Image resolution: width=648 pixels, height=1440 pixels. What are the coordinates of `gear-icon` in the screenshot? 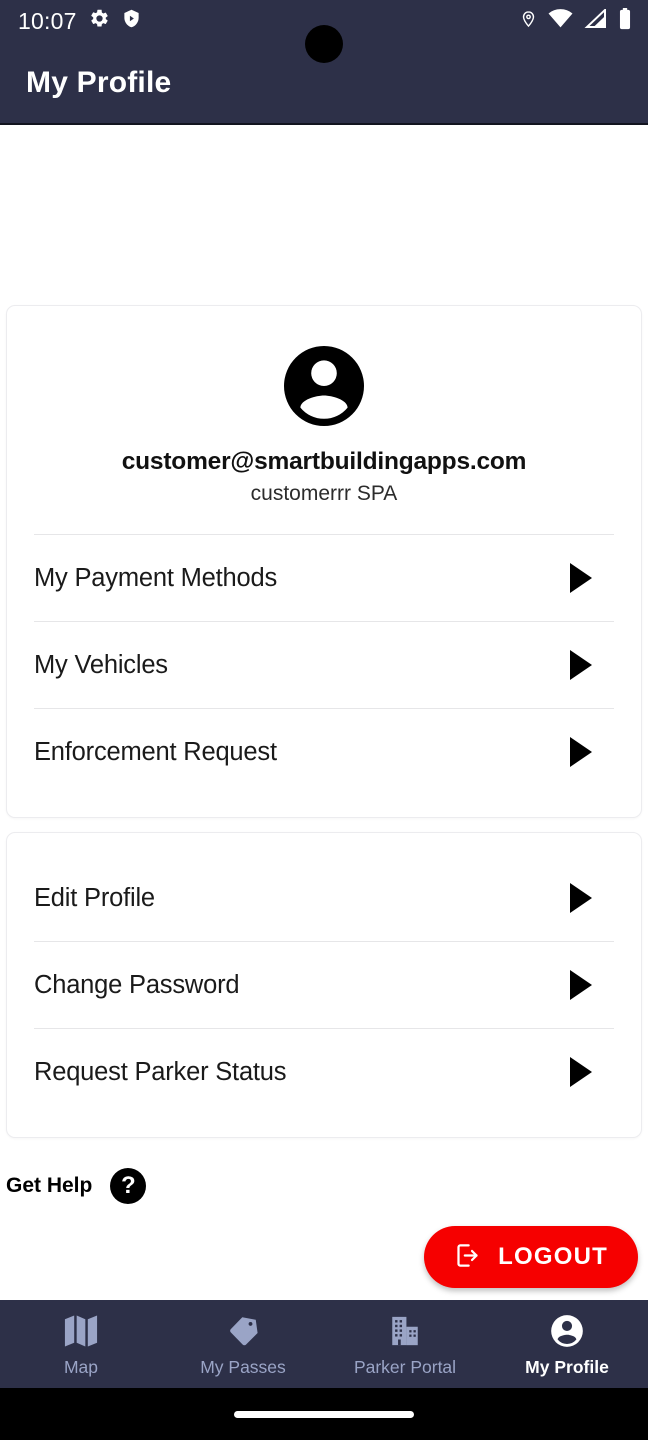 It's located at (99, 21).